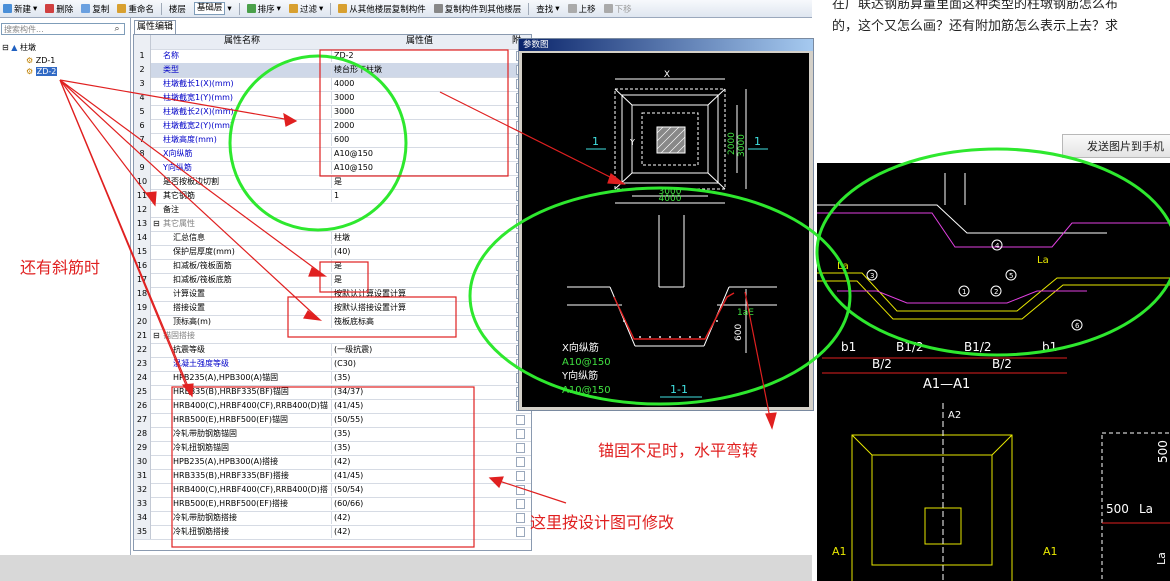 The width and height of the screenshot is (1170, 581). I want to click on highlight-ellipse-section, so click(660, 296).